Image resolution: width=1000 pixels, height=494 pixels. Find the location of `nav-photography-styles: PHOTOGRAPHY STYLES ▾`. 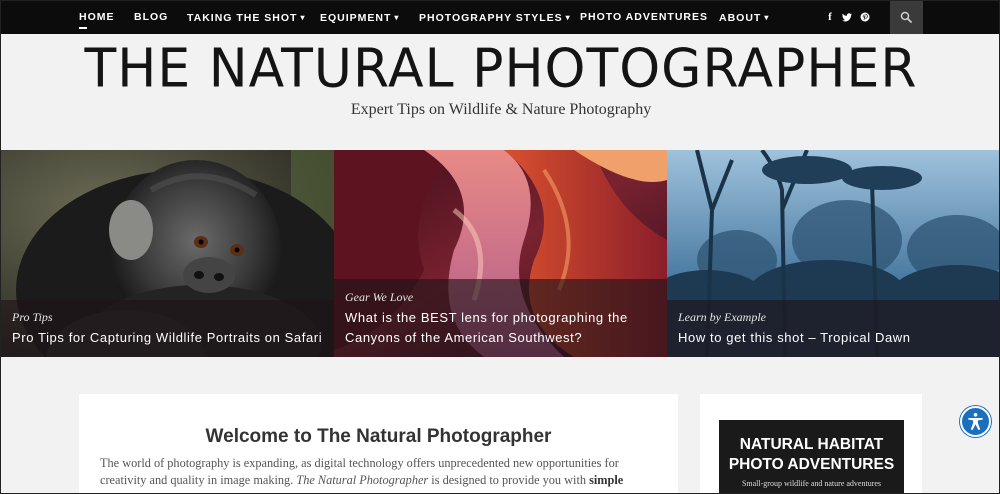

nav-photography-styles: PHOTOGRAPHY STYLES ▾ is located at coordinates (495, 17).